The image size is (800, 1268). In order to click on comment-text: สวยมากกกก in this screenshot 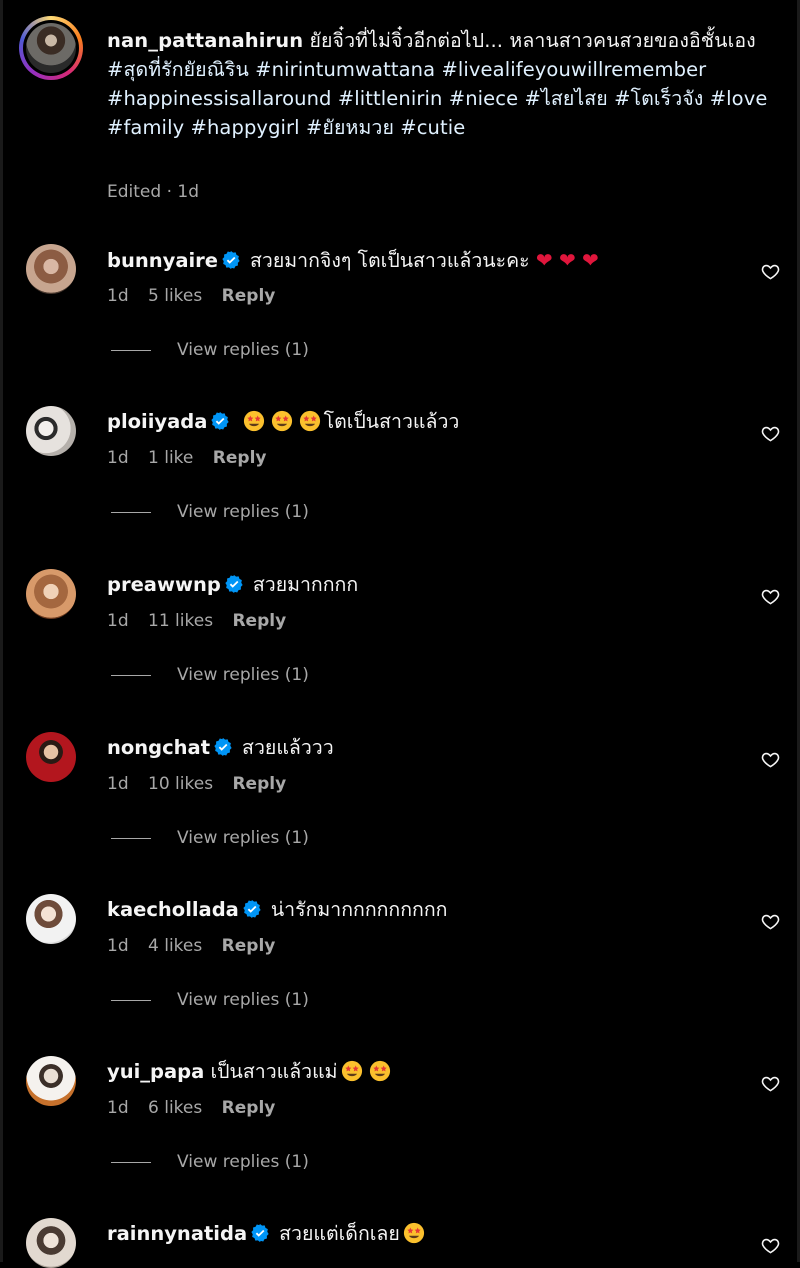, I will do `click(305, 584)`.